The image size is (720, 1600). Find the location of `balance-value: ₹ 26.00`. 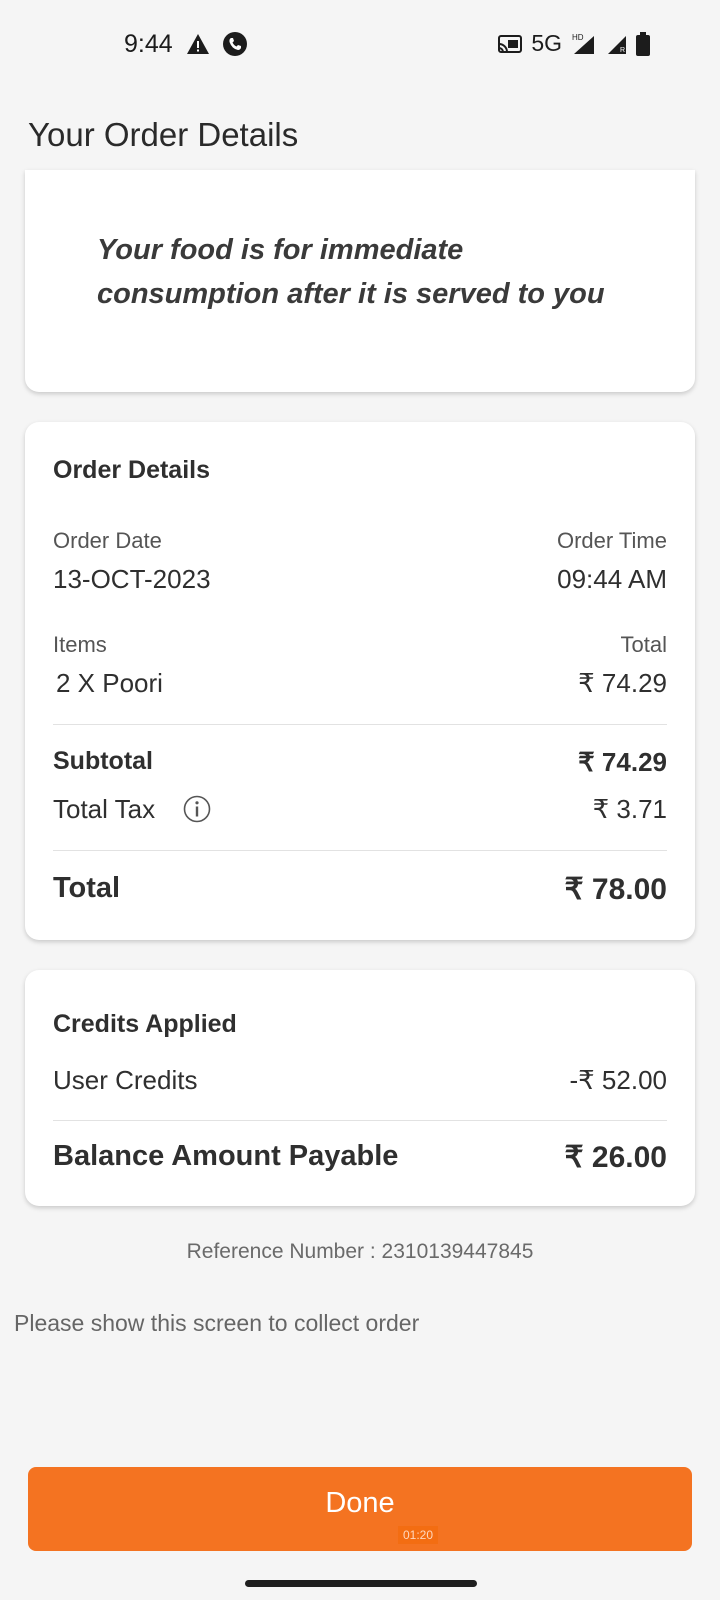

balance-value: ₹ 26.00 is located at coordinates (616, 1157).